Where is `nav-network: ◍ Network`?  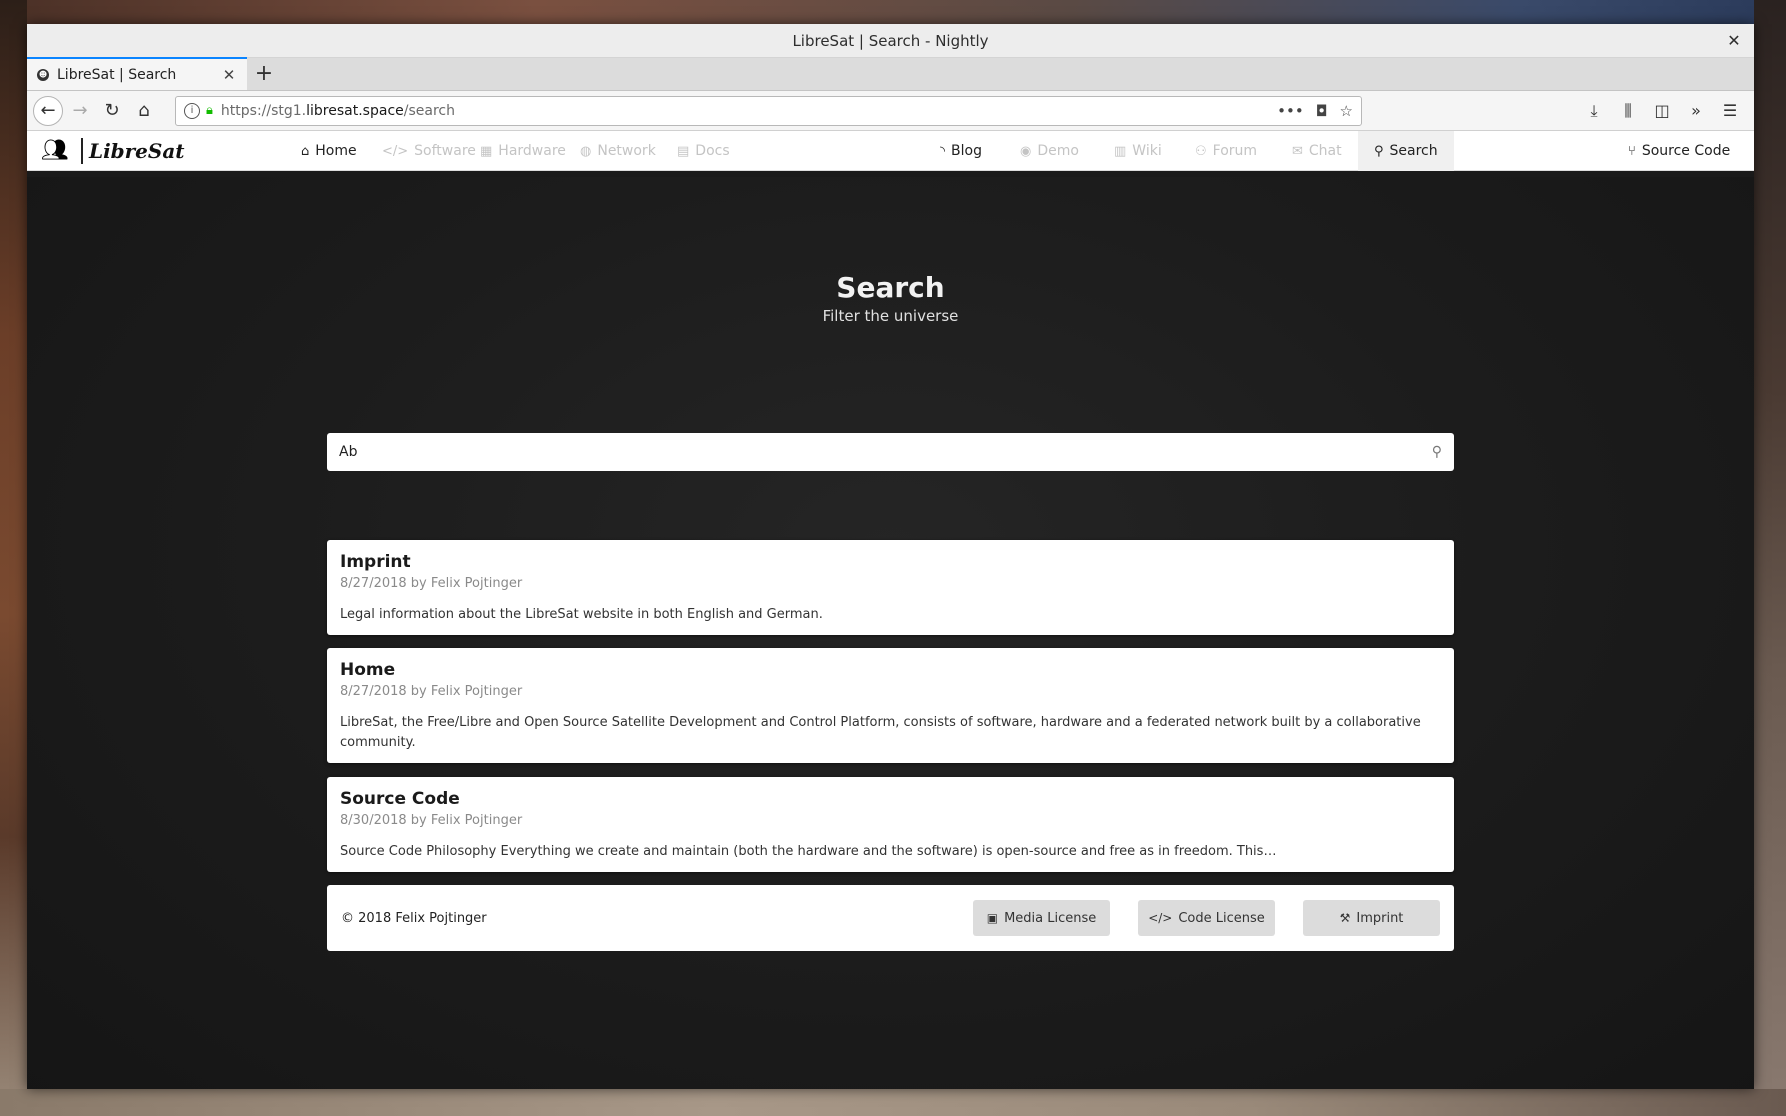 nav-network: ◍ Network is located at coordinates (618, 151).